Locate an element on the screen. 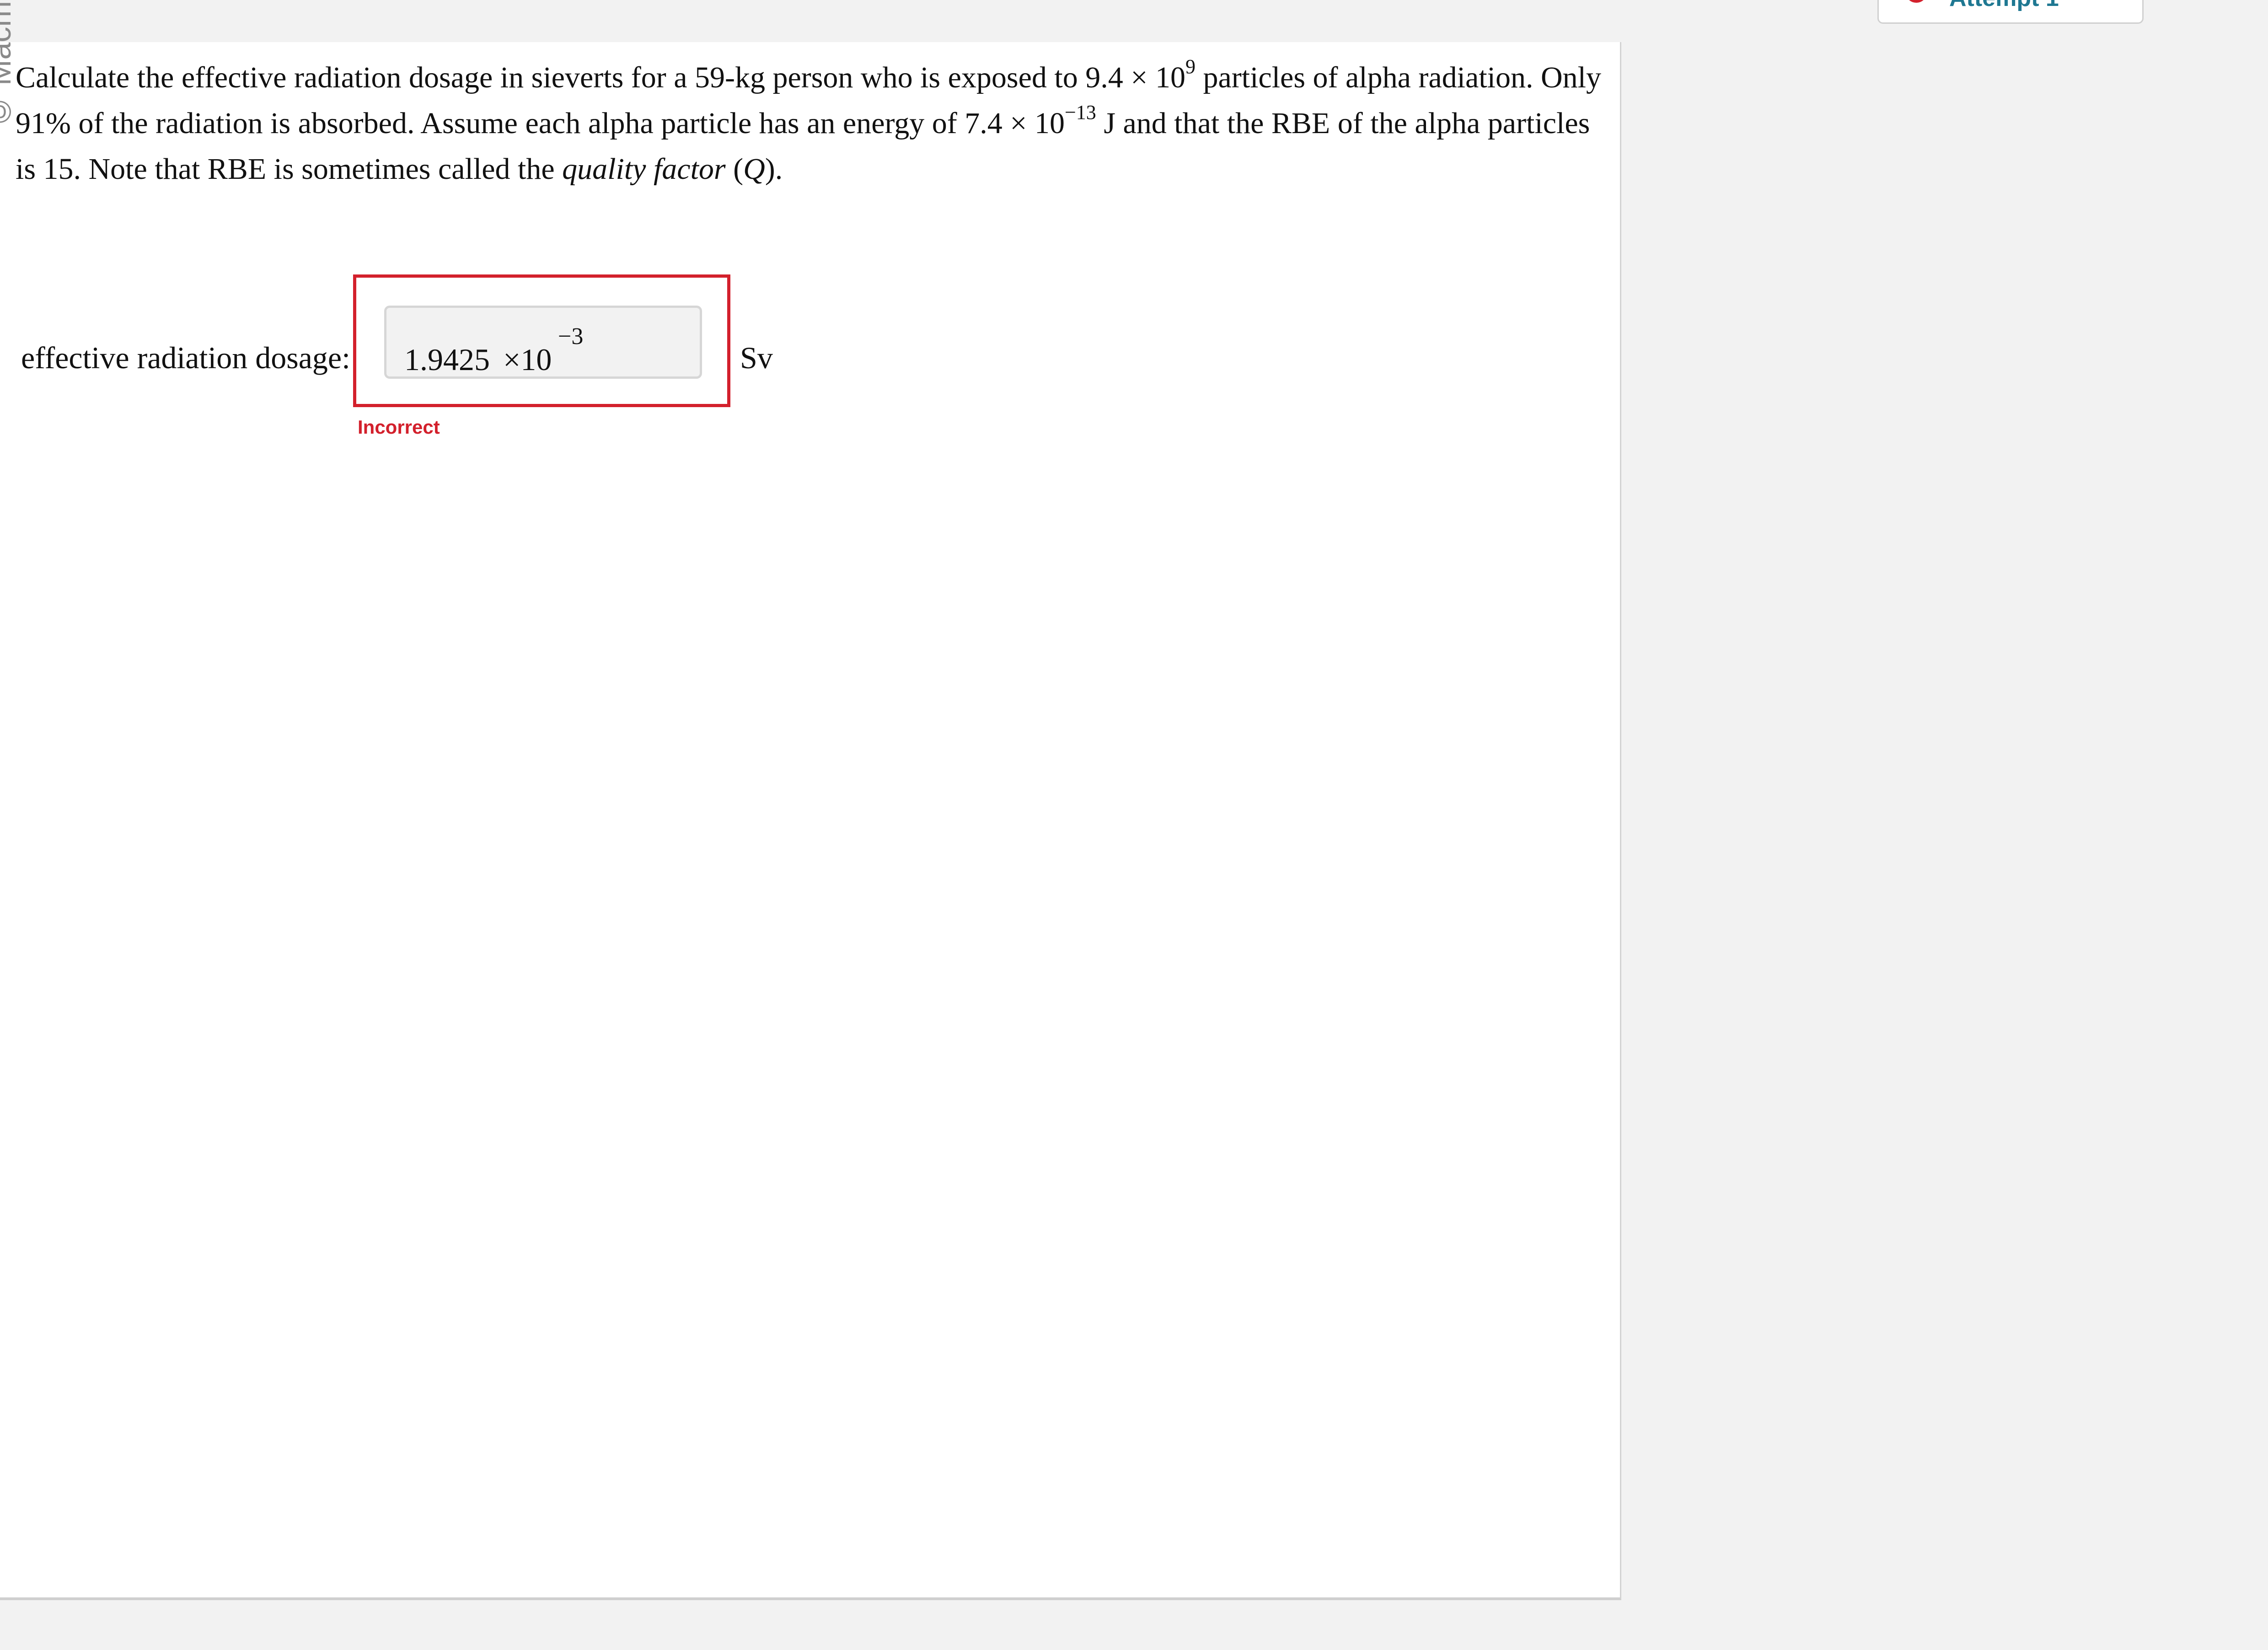 The image size is (2268, 1650). question-exponent-2: −13 is located at coordinates (1080, 112).